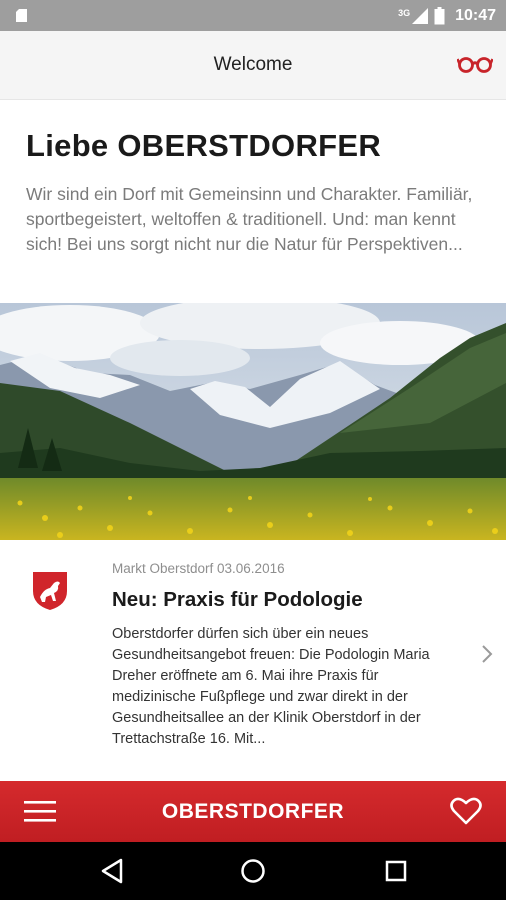  Describe the element at coordinates (404, 12) in the screenshot. I see `network-type-label: 3G` at that location.